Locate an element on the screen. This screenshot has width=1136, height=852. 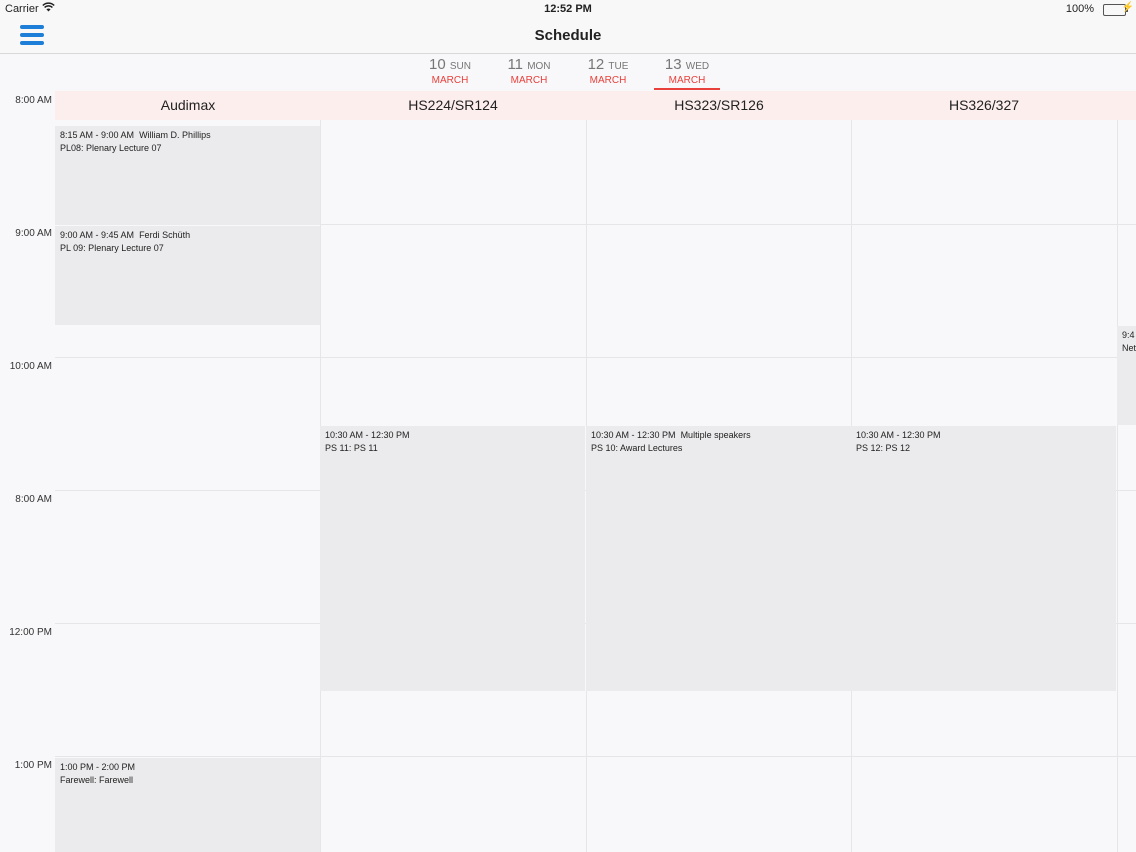
room-name: HS326/327 is located at coordinates (984, 105).